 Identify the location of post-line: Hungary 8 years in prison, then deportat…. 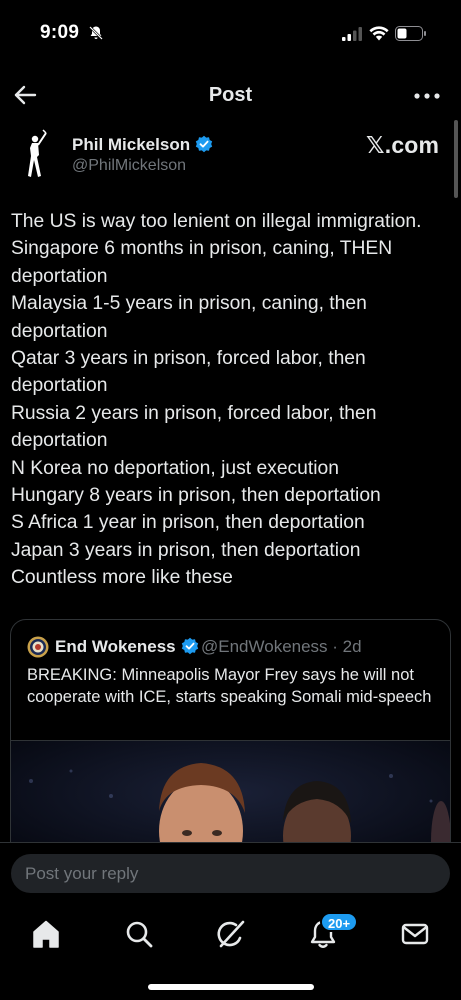
(196, 496).